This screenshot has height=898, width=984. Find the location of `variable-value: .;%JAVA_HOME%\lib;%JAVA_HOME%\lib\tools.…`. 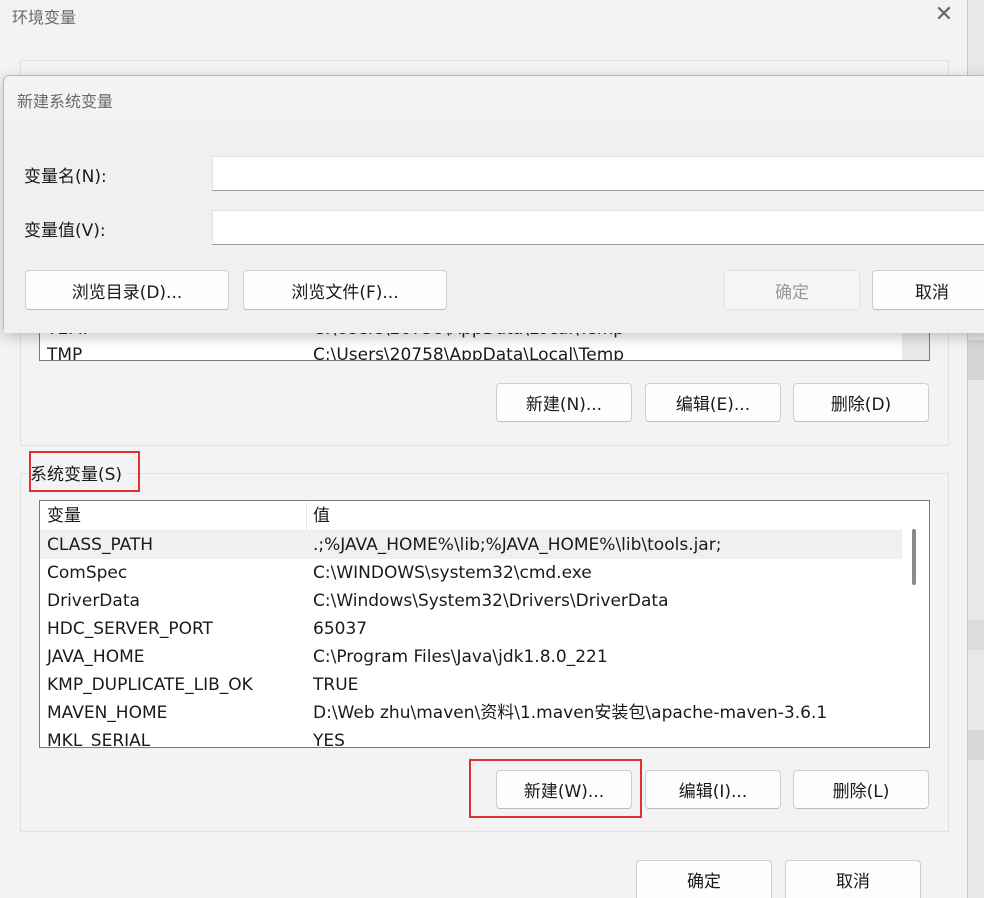

variable-value: .;%JAVA_HOME%\lib;%JAVA_HOME%\lib\tools.… is located at coordinates (517, 545).